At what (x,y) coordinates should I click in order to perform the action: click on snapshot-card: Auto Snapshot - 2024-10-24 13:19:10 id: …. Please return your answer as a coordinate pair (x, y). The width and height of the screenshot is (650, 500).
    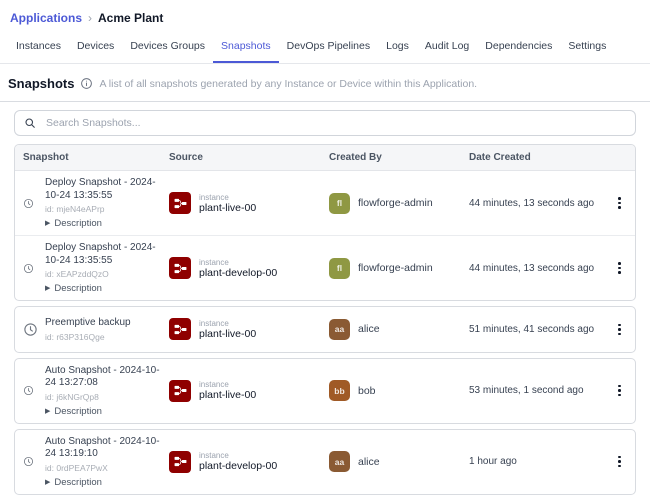
    Looking at the image, I should click on (325, 461).